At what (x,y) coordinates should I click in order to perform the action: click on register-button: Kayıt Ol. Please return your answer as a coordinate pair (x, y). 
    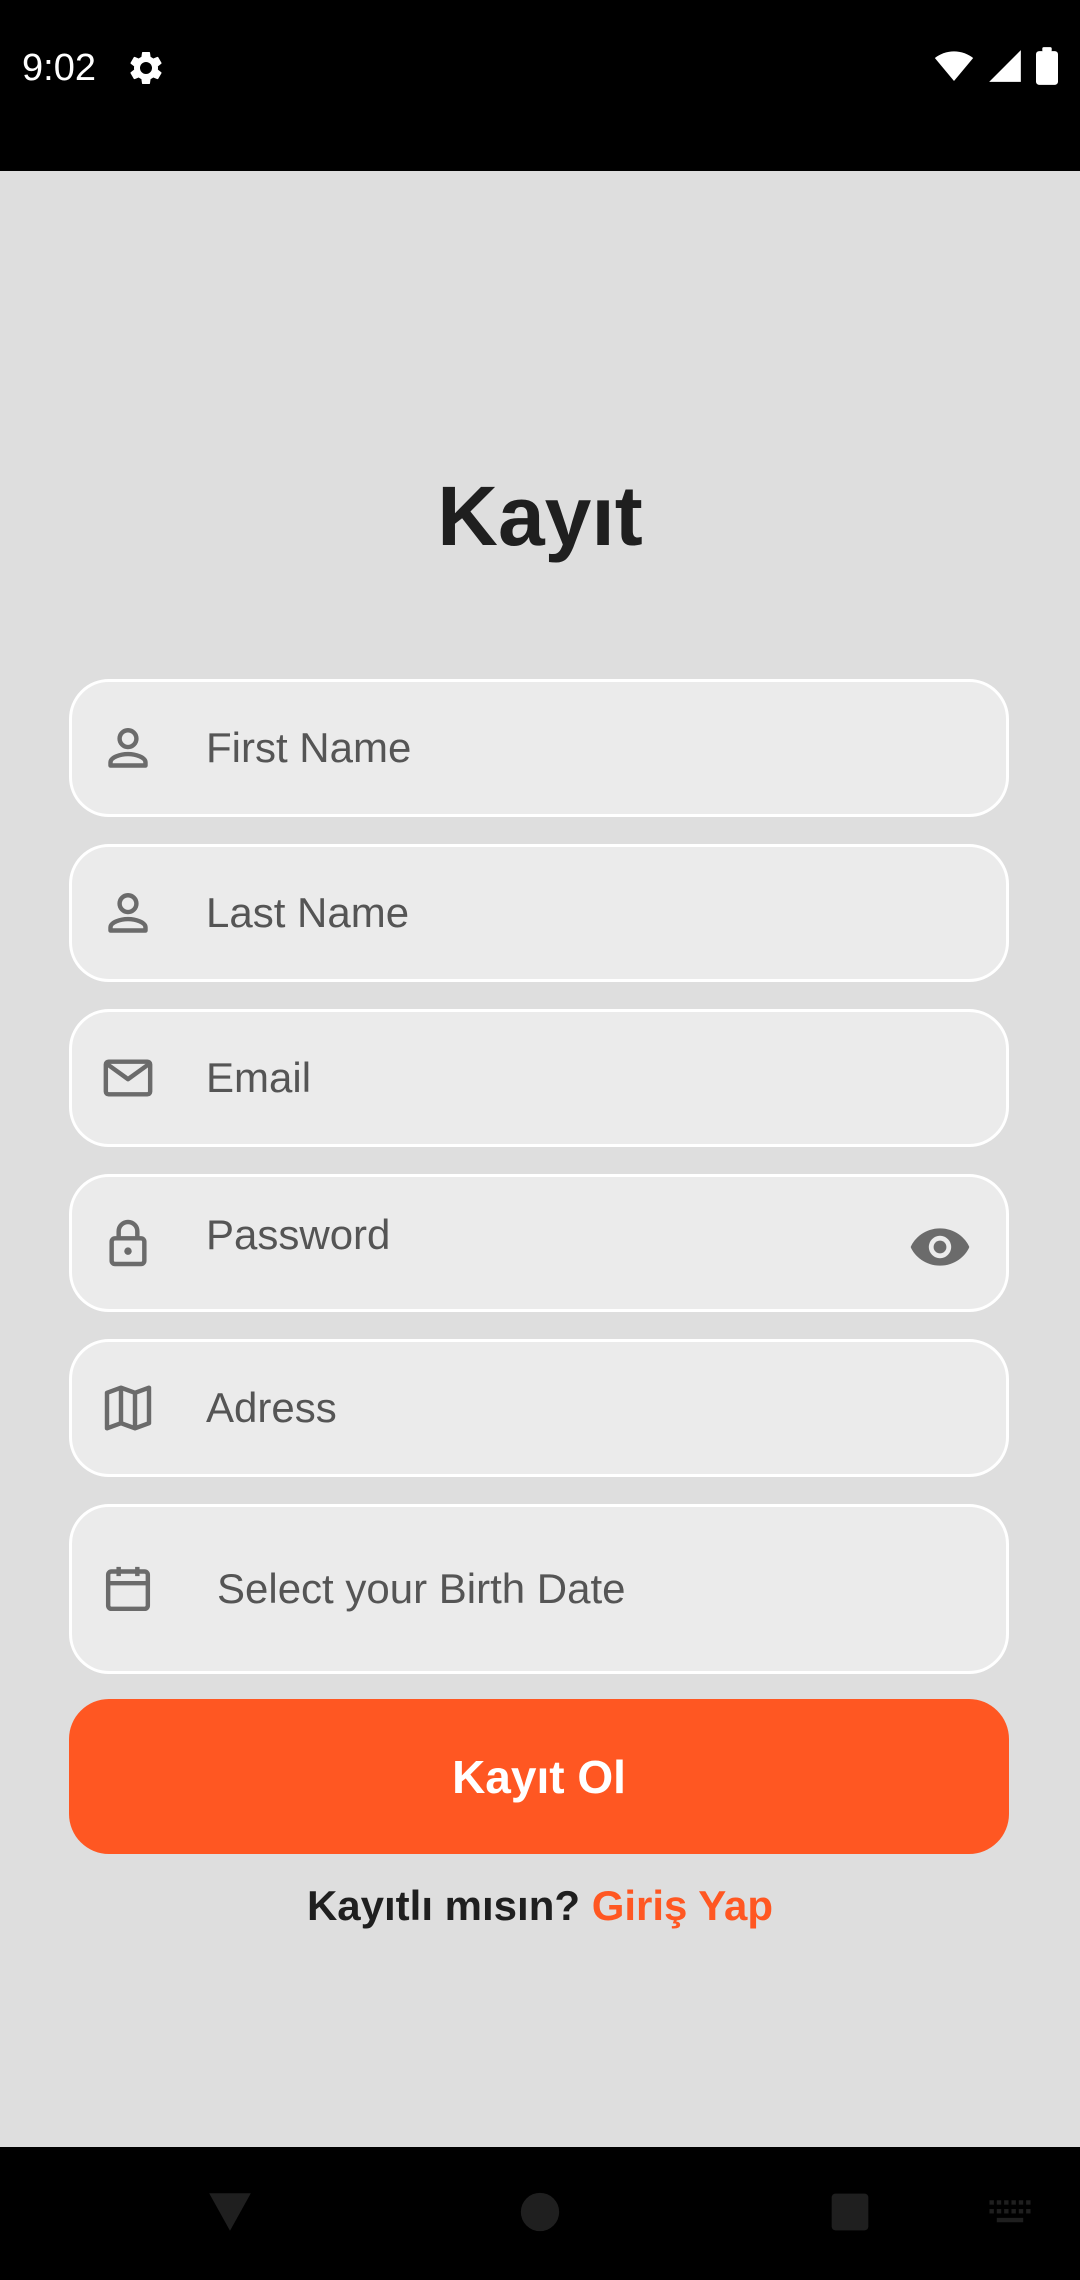
    Looking at the image, I should click on (539, 1776).